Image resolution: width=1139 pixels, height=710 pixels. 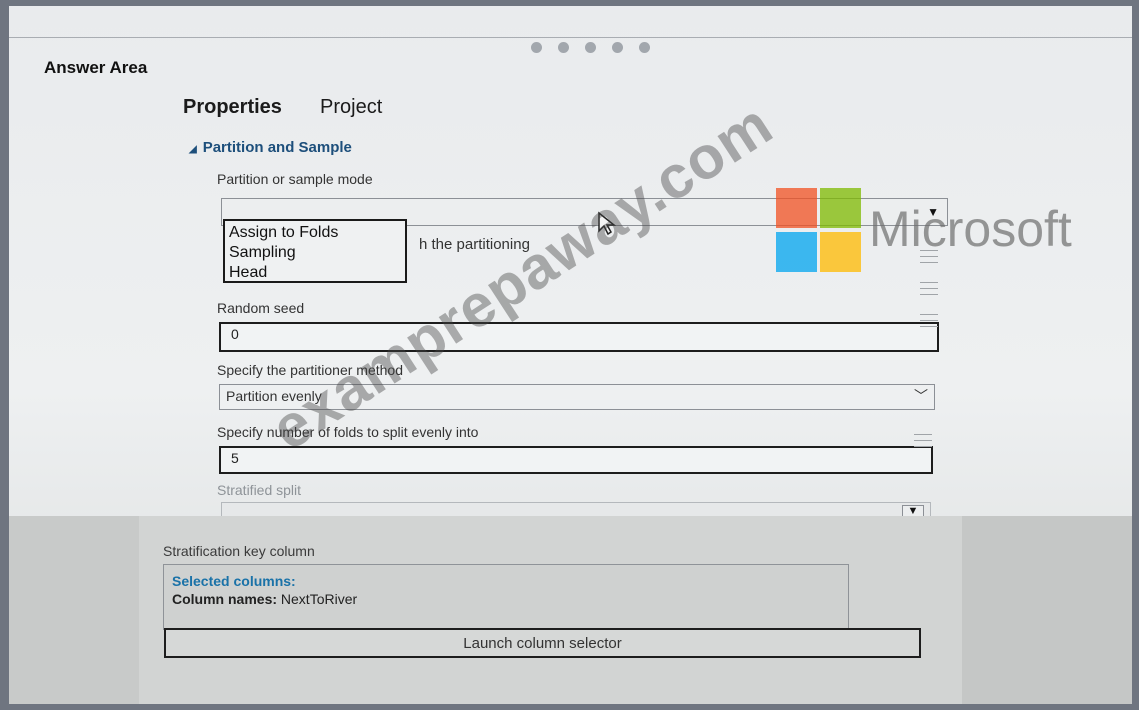 I want to click on random-seed-input: 0, so click(x=579, y=337).